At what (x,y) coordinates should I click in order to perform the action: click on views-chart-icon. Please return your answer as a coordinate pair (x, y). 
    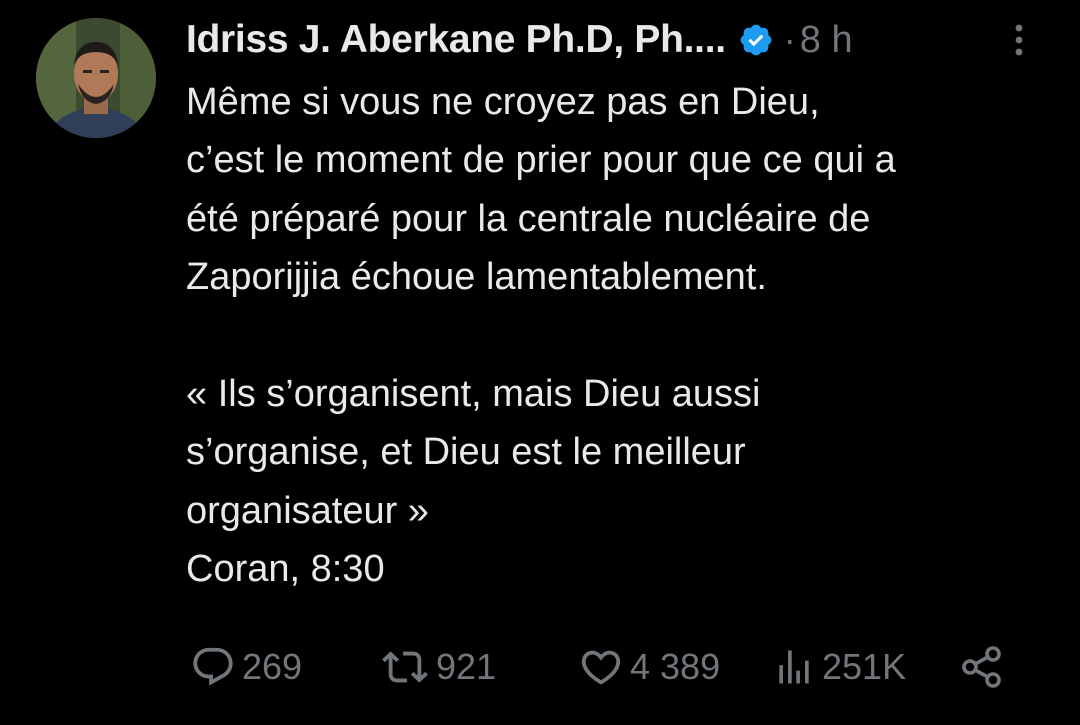
    Looking at the image, I should click on (794, 667).